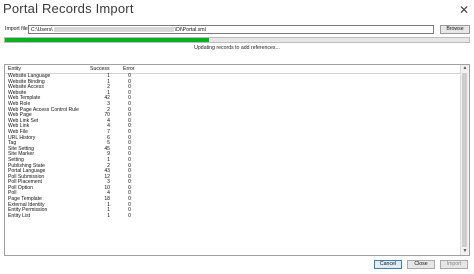 The height and width of the screenshot is (274, 474). What do you see at coordinates (68, 8) in the screenshot?
I see `window-title: Portal Records Import` at bounding box center [68, 8].